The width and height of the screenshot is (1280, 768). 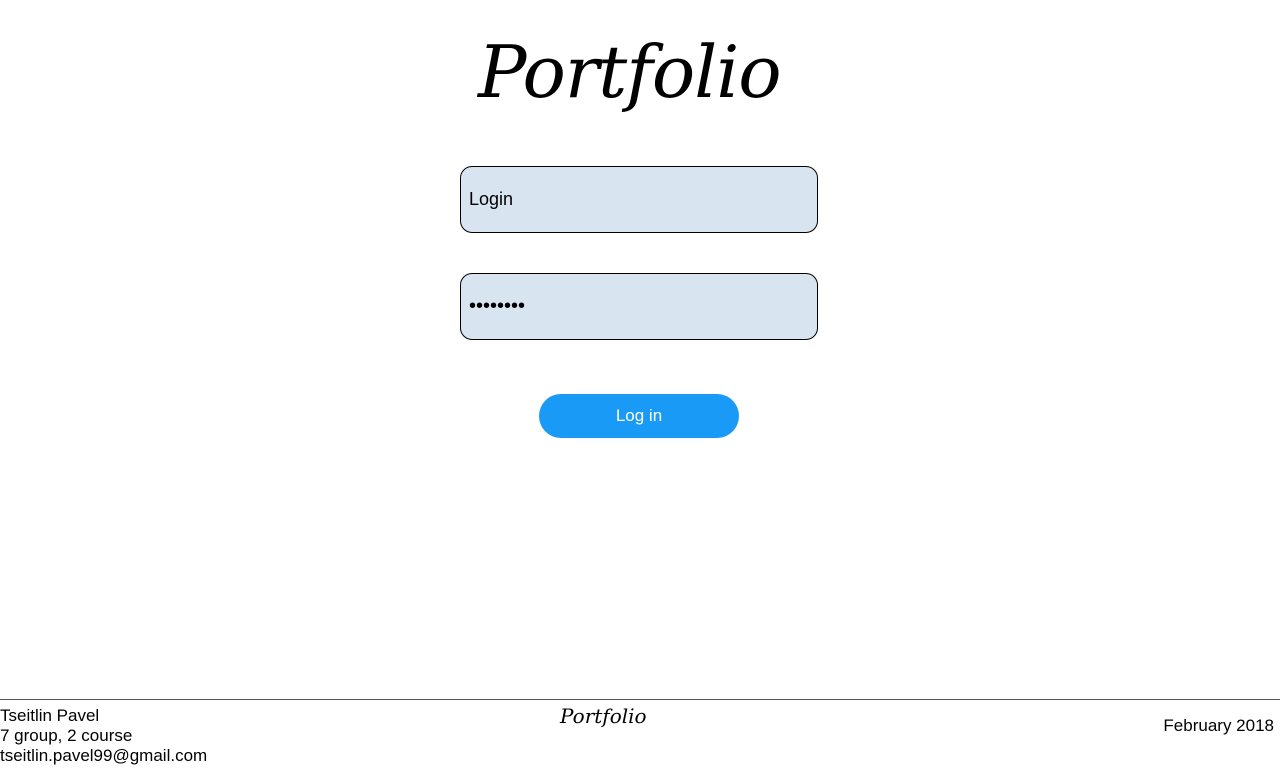 I want to click on page-title-logo: Portfolio, so click(x=630, y=72).